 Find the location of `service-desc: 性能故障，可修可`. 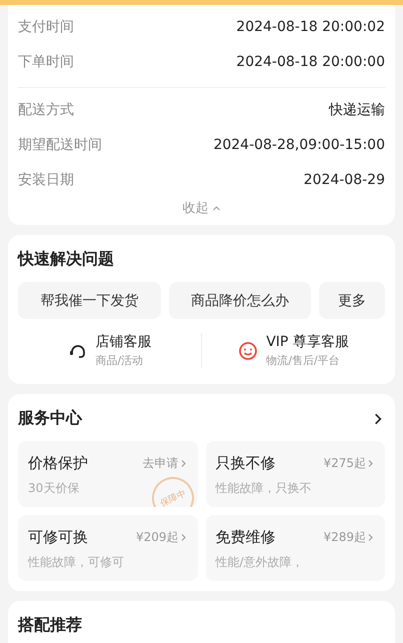

service-desc: 性能故障，可修可 is located at coordinates (76, 562).